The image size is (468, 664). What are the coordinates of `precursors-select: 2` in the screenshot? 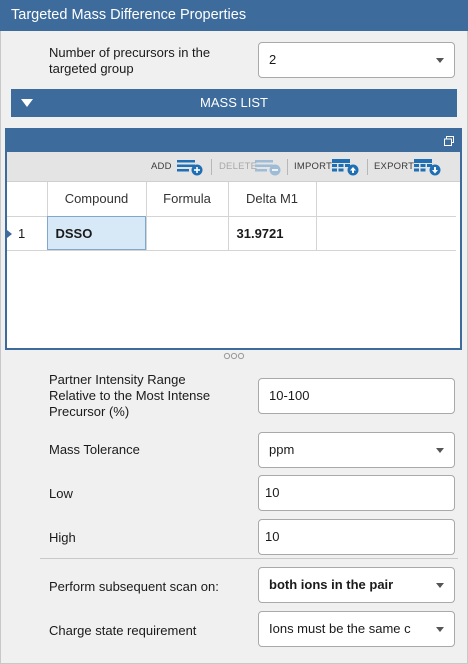 It's located at (356, 60).